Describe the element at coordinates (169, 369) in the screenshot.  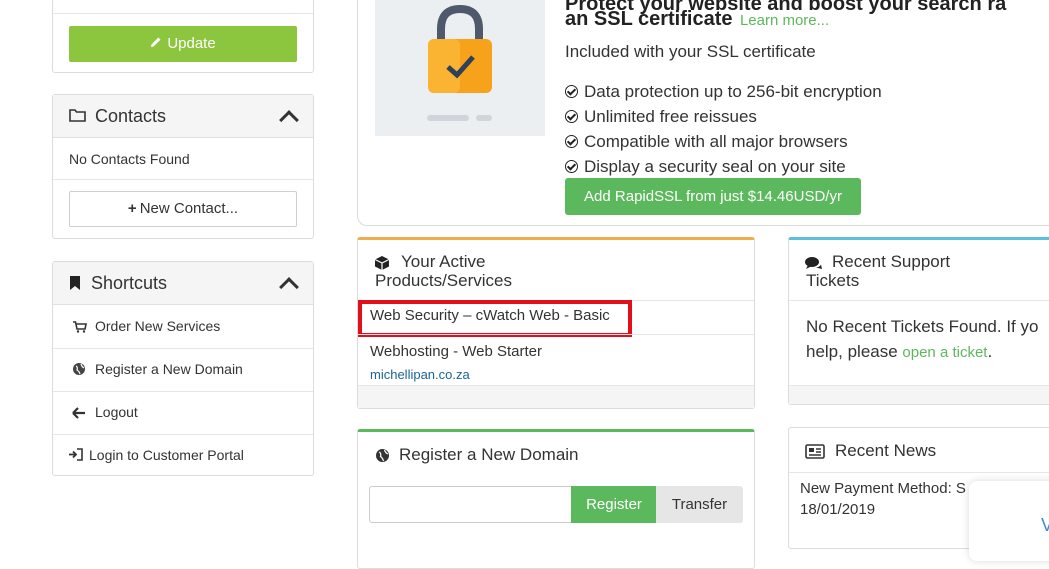
I see `shortcut-label: Register a New Domain` at that location.